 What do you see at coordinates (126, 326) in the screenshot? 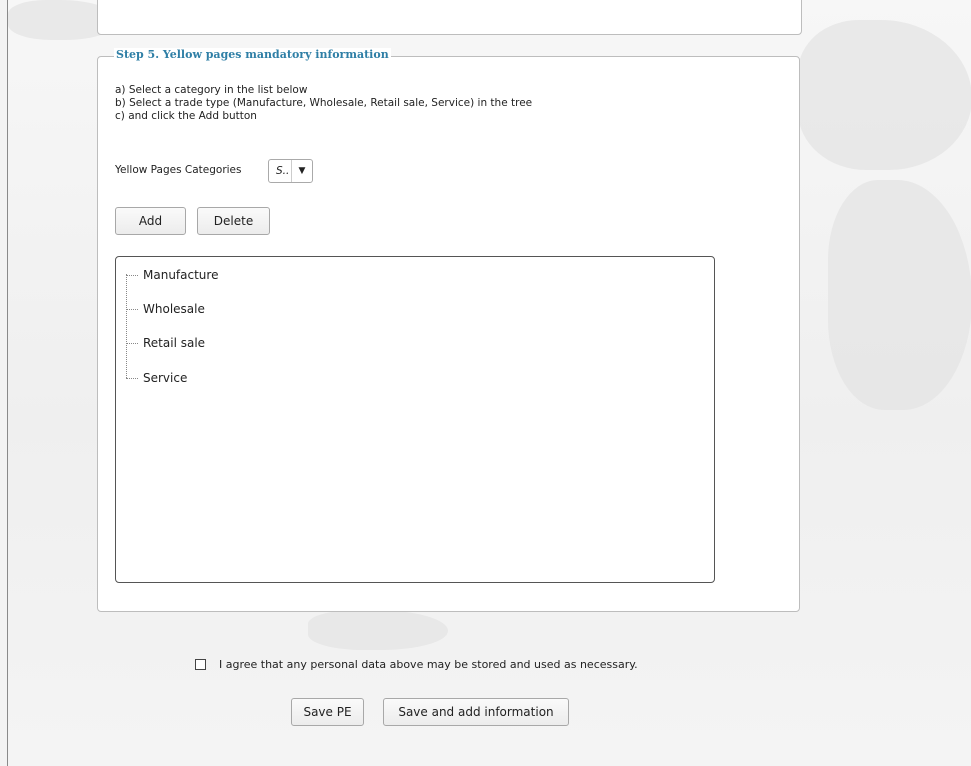
I see `tree-connector` at bounding box center [126, 326].